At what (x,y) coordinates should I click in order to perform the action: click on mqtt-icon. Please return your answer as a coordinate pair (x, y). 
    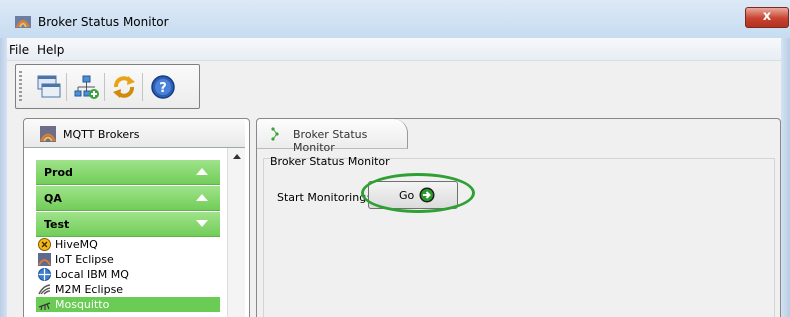
    Looking at the image, I should click on (48, 134).